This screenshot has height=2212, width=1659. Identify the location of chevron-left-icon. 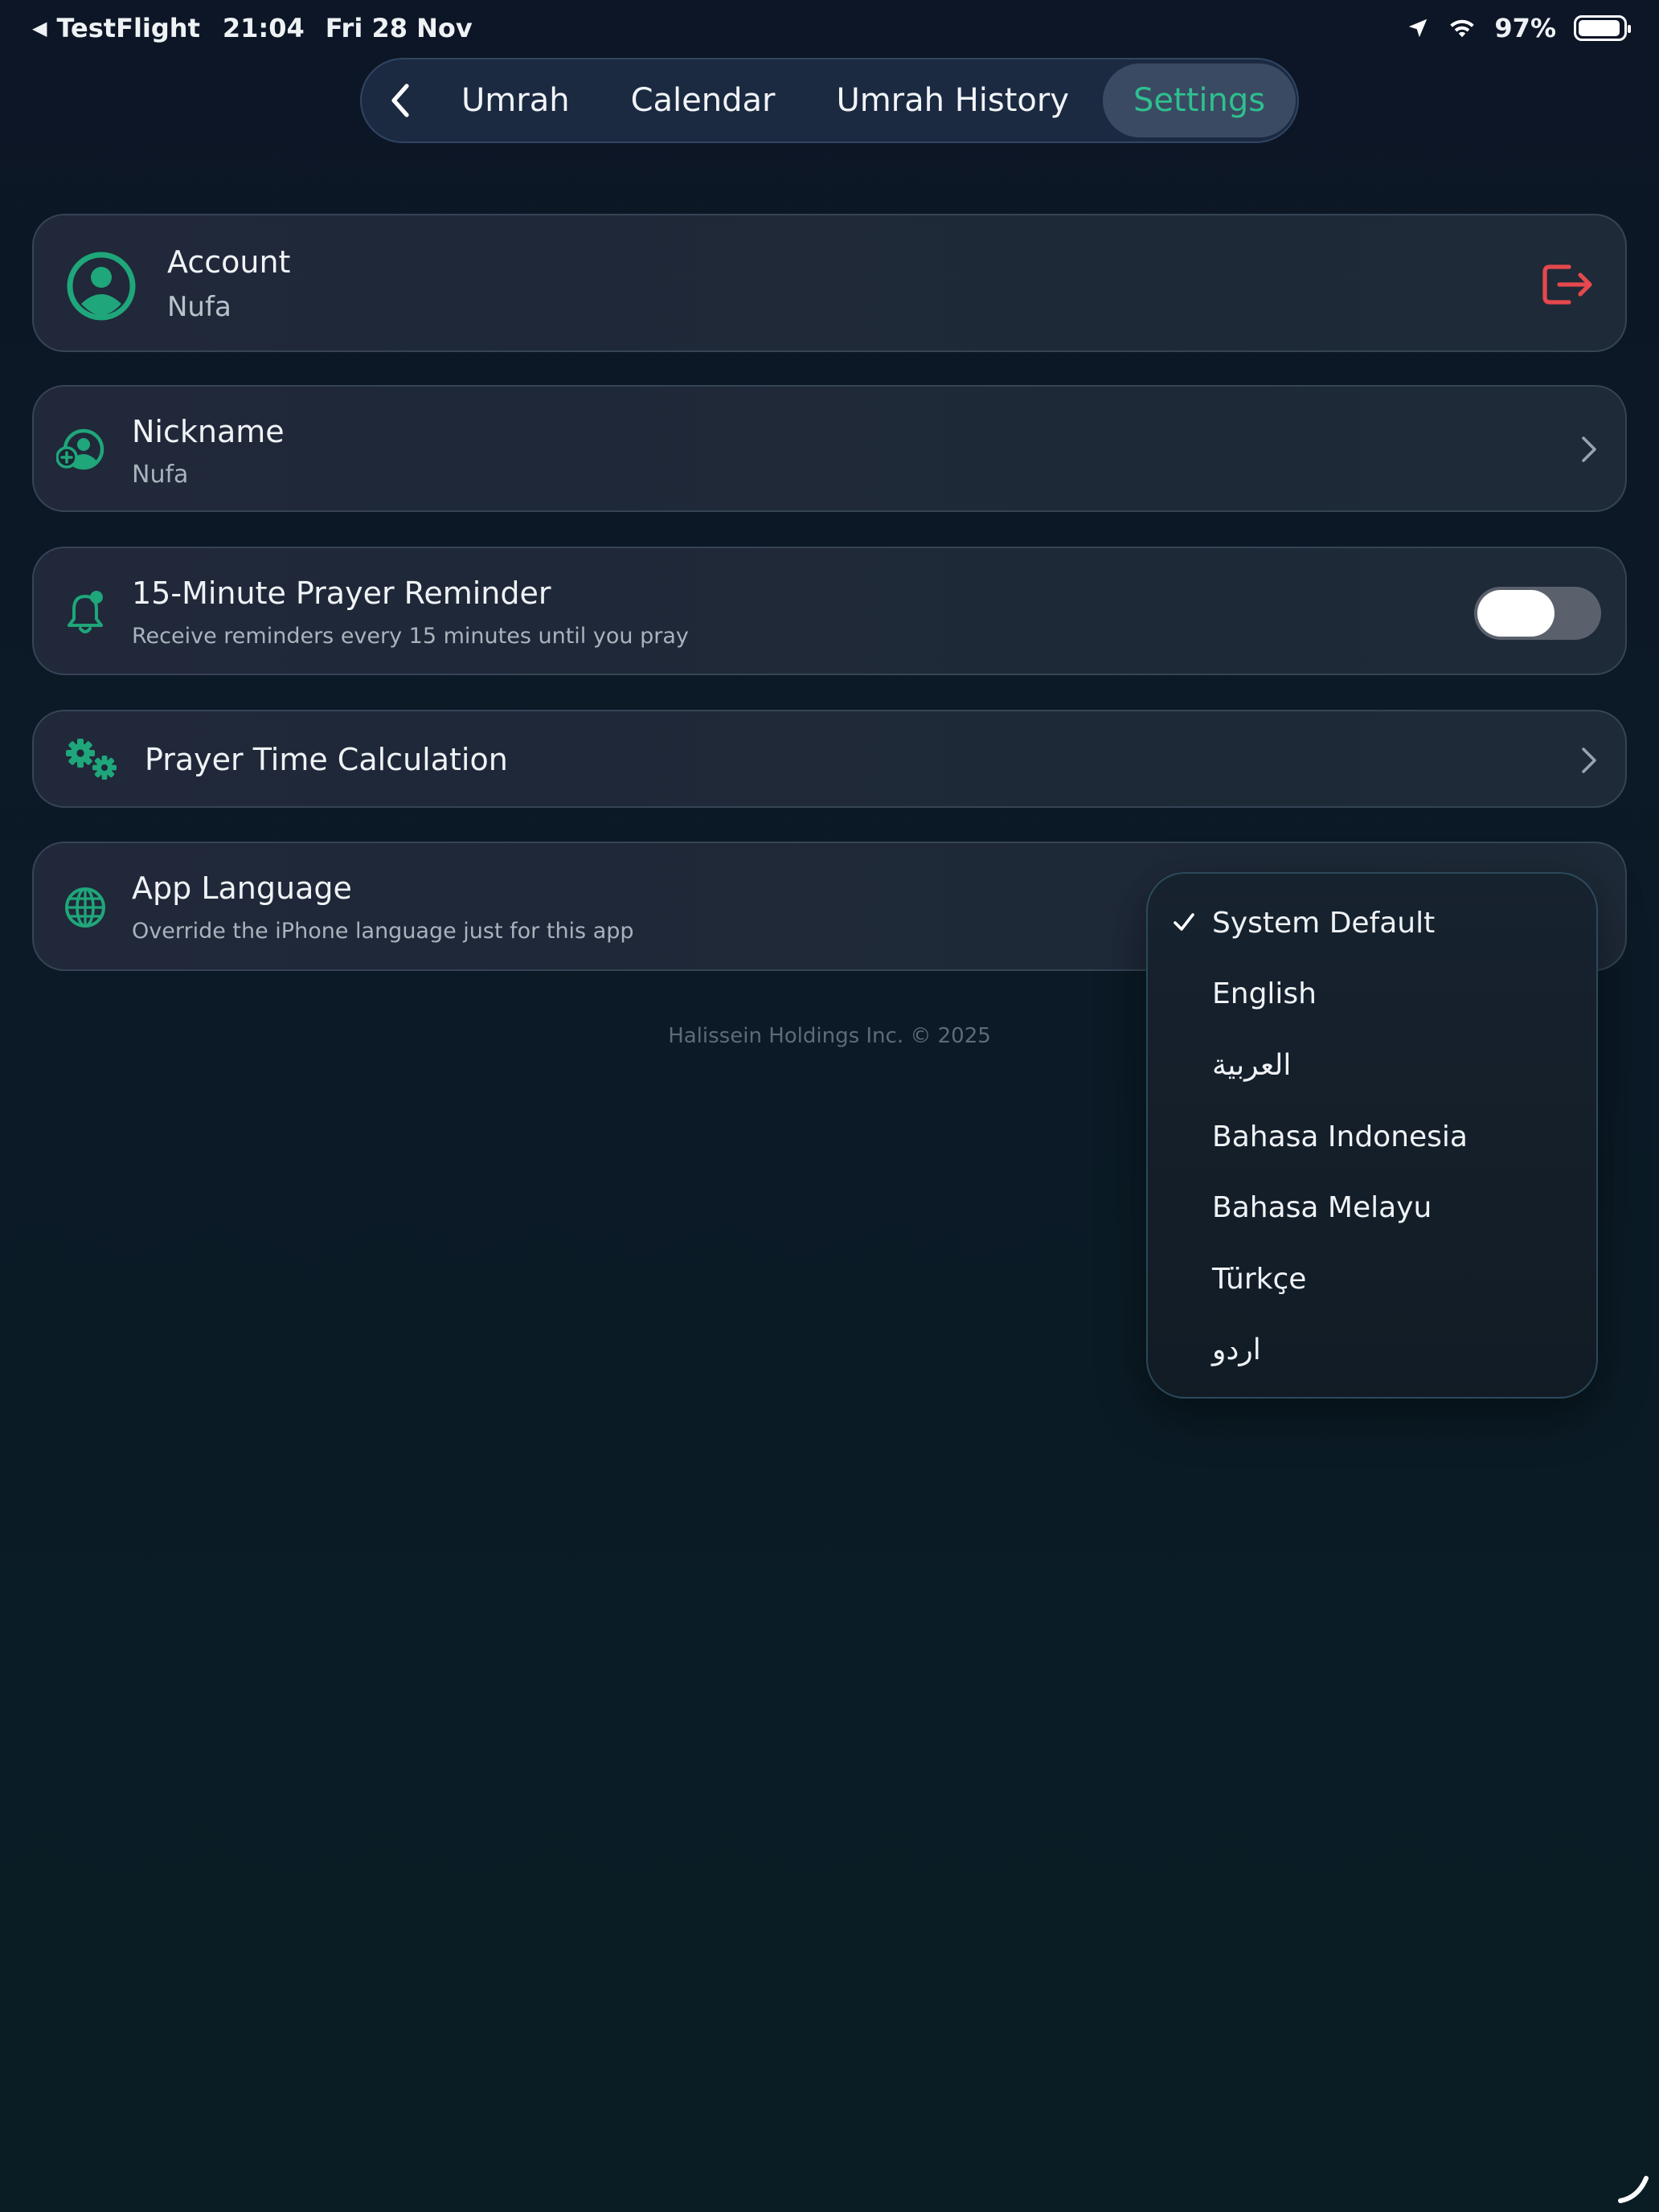
(400, 100).